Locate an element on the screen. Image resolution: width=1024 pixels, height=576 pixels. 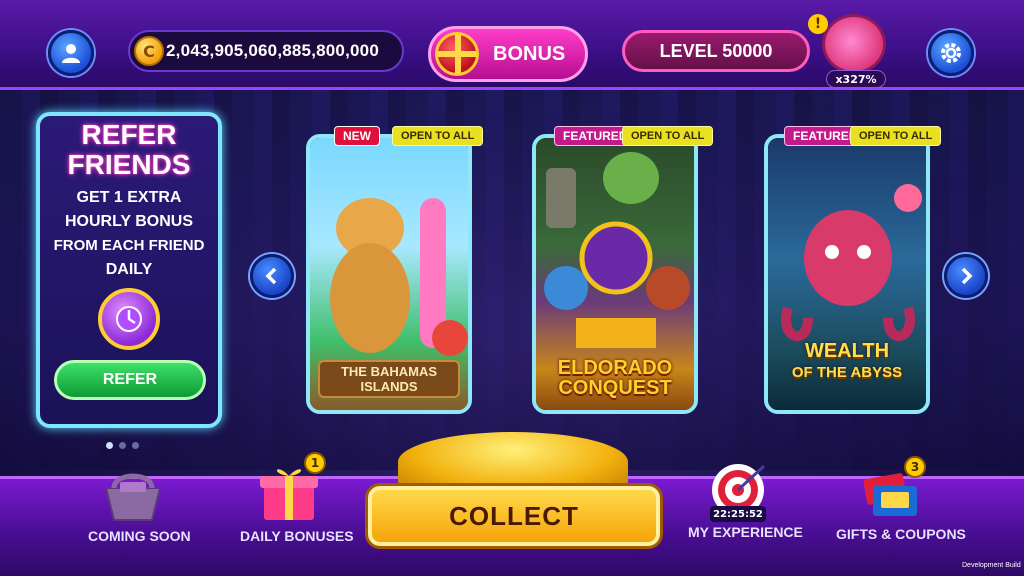
collect-button: COLLECT is located at coordinates (514, 516).